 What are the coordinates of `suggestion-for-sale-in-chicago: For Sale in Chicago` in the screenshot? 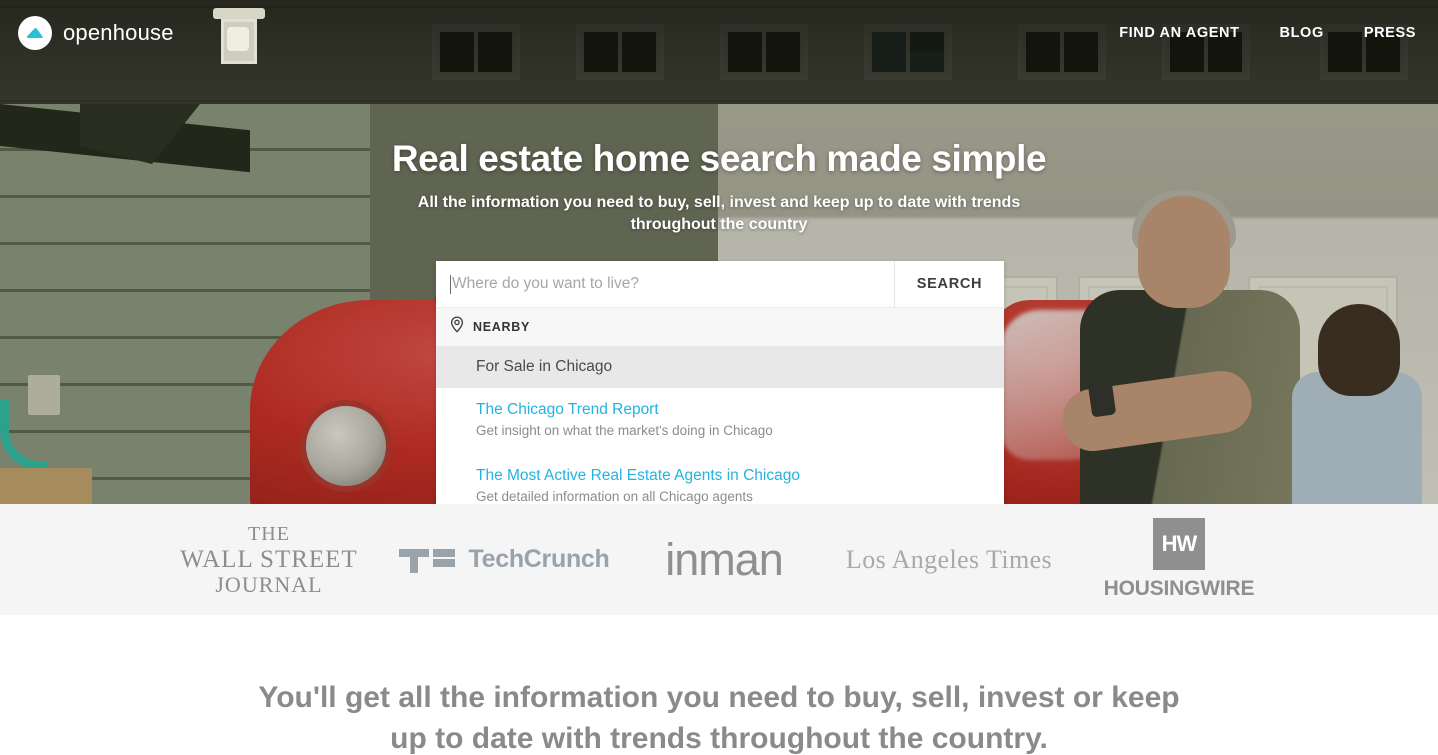 It's located at (720, 367).